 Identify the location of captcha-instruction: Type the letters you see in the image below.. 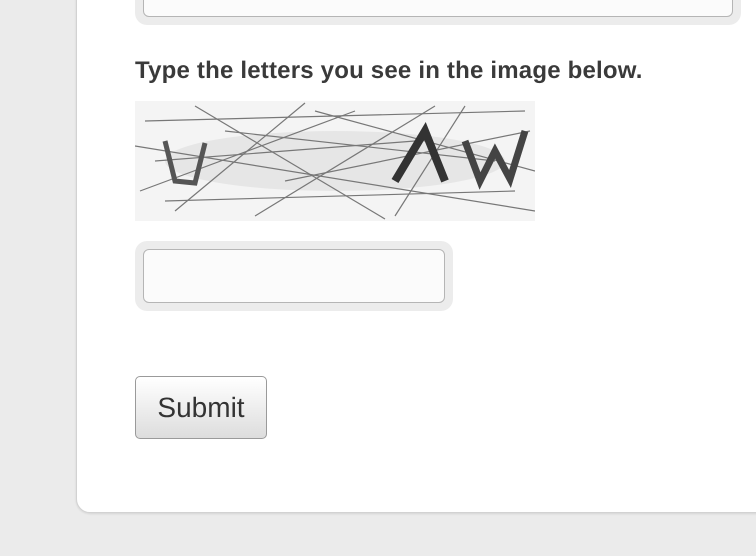
(389, 71).